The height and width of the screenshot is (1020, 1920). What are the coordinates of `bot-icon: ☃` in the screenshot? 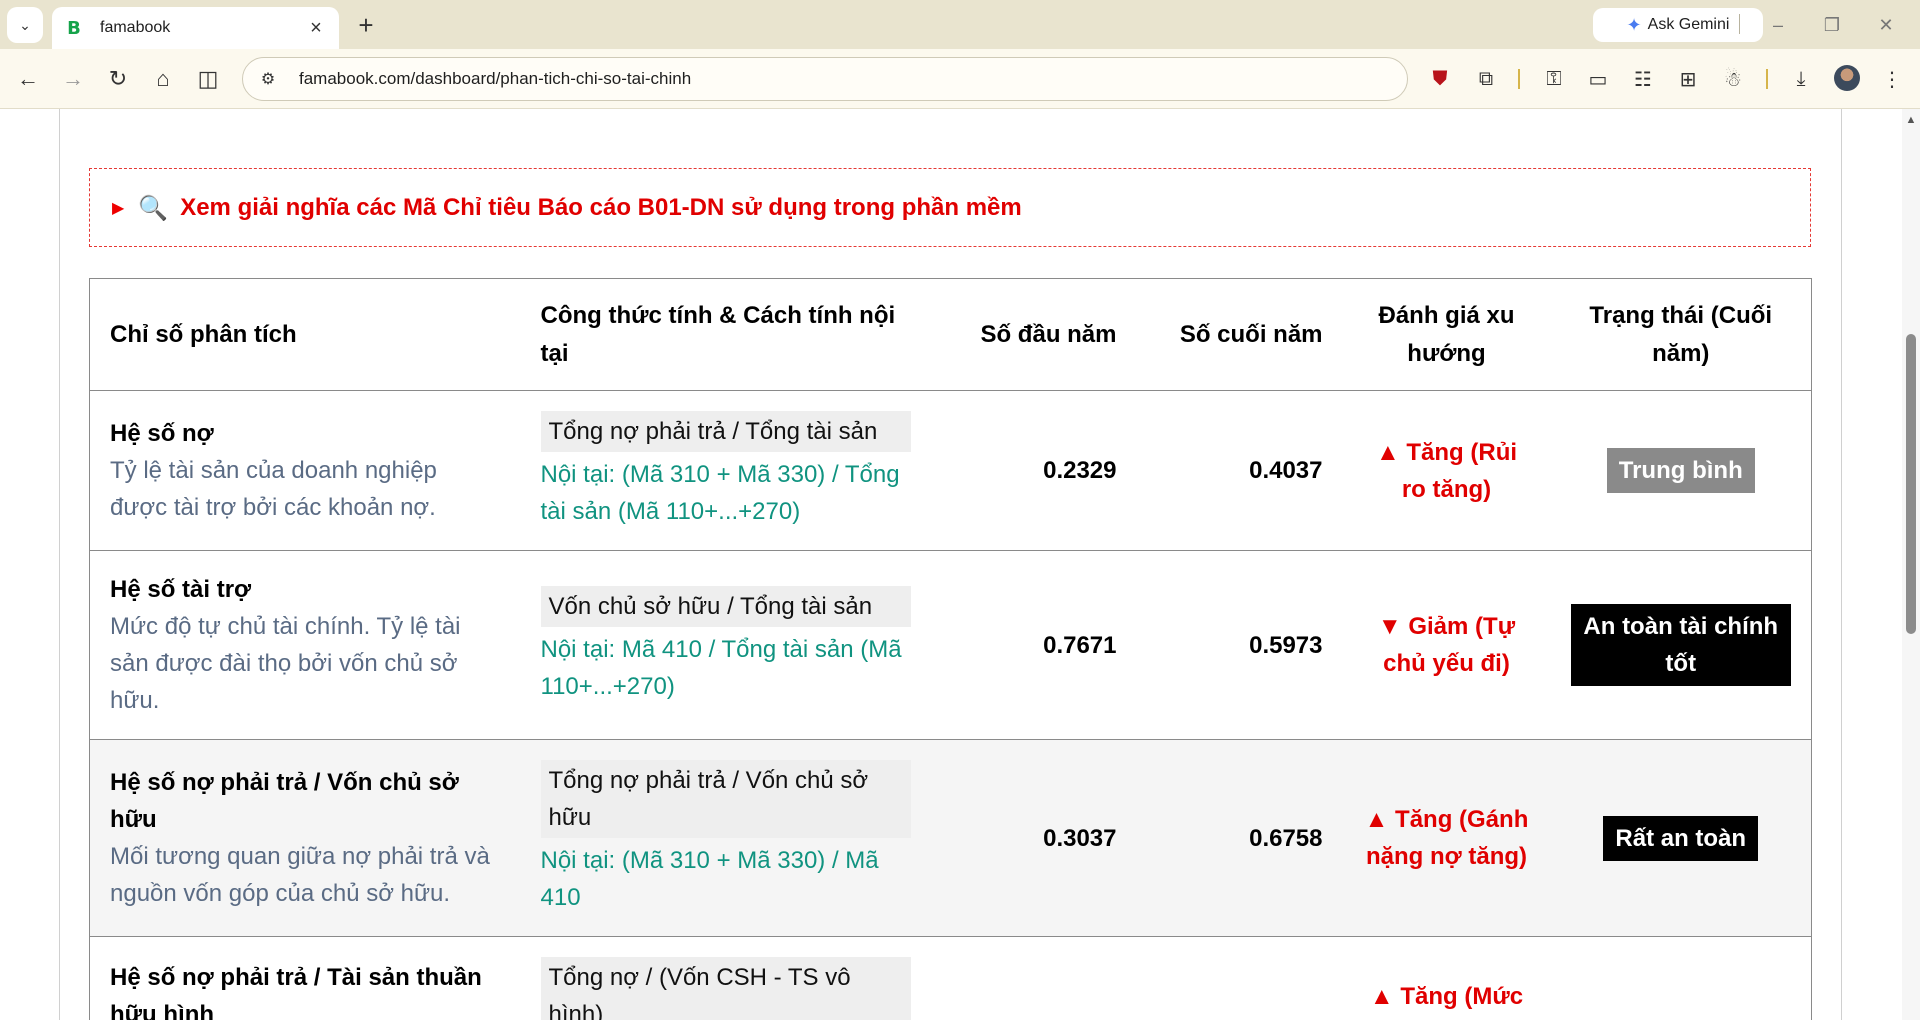 It's located at (1733, 79).